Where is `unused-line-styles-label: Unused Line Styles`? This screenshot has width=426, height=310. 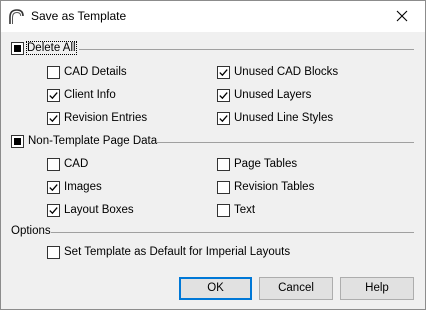
unused-line-styles-label: Unused Line Styles is located at coordinates (284, 118).